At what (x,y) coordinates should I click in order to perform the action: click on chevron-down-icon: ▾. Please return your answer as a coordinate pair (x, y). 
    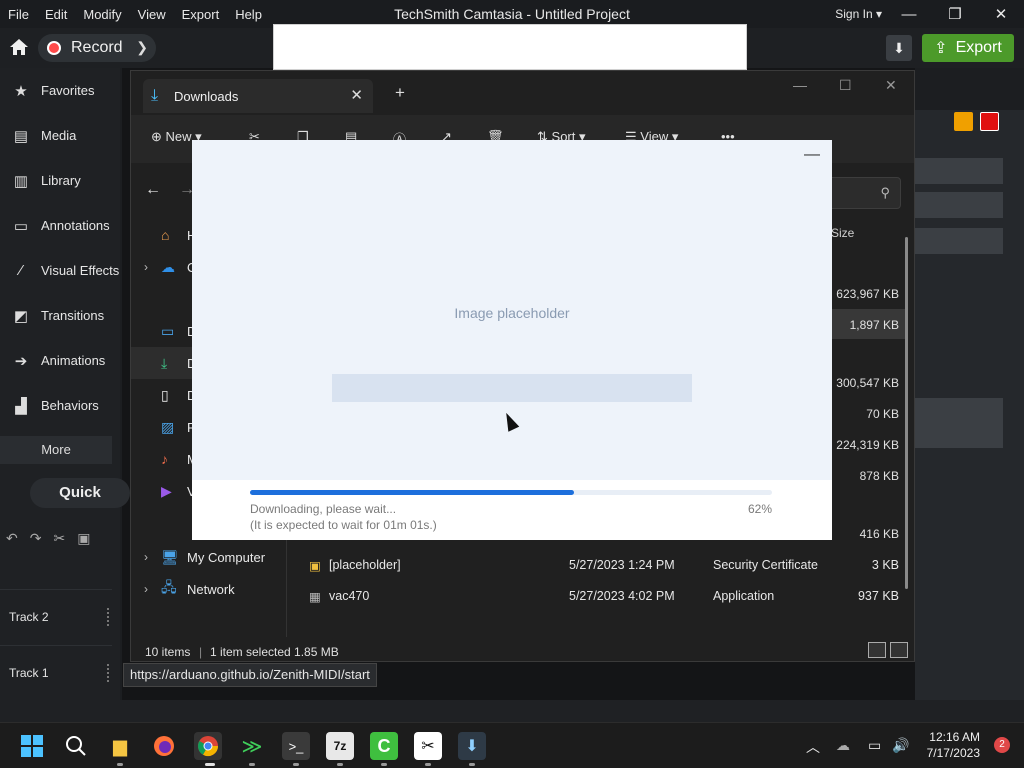
    Looking at the image, I should click on (878, 14).